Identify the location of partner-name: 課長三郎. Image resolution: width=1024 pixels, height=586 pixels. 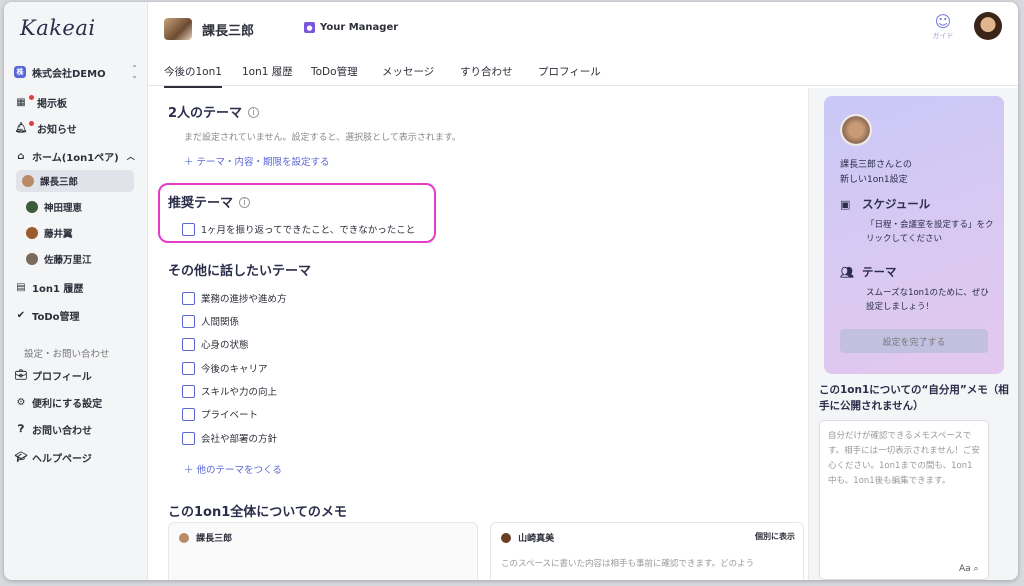
(228, 31).